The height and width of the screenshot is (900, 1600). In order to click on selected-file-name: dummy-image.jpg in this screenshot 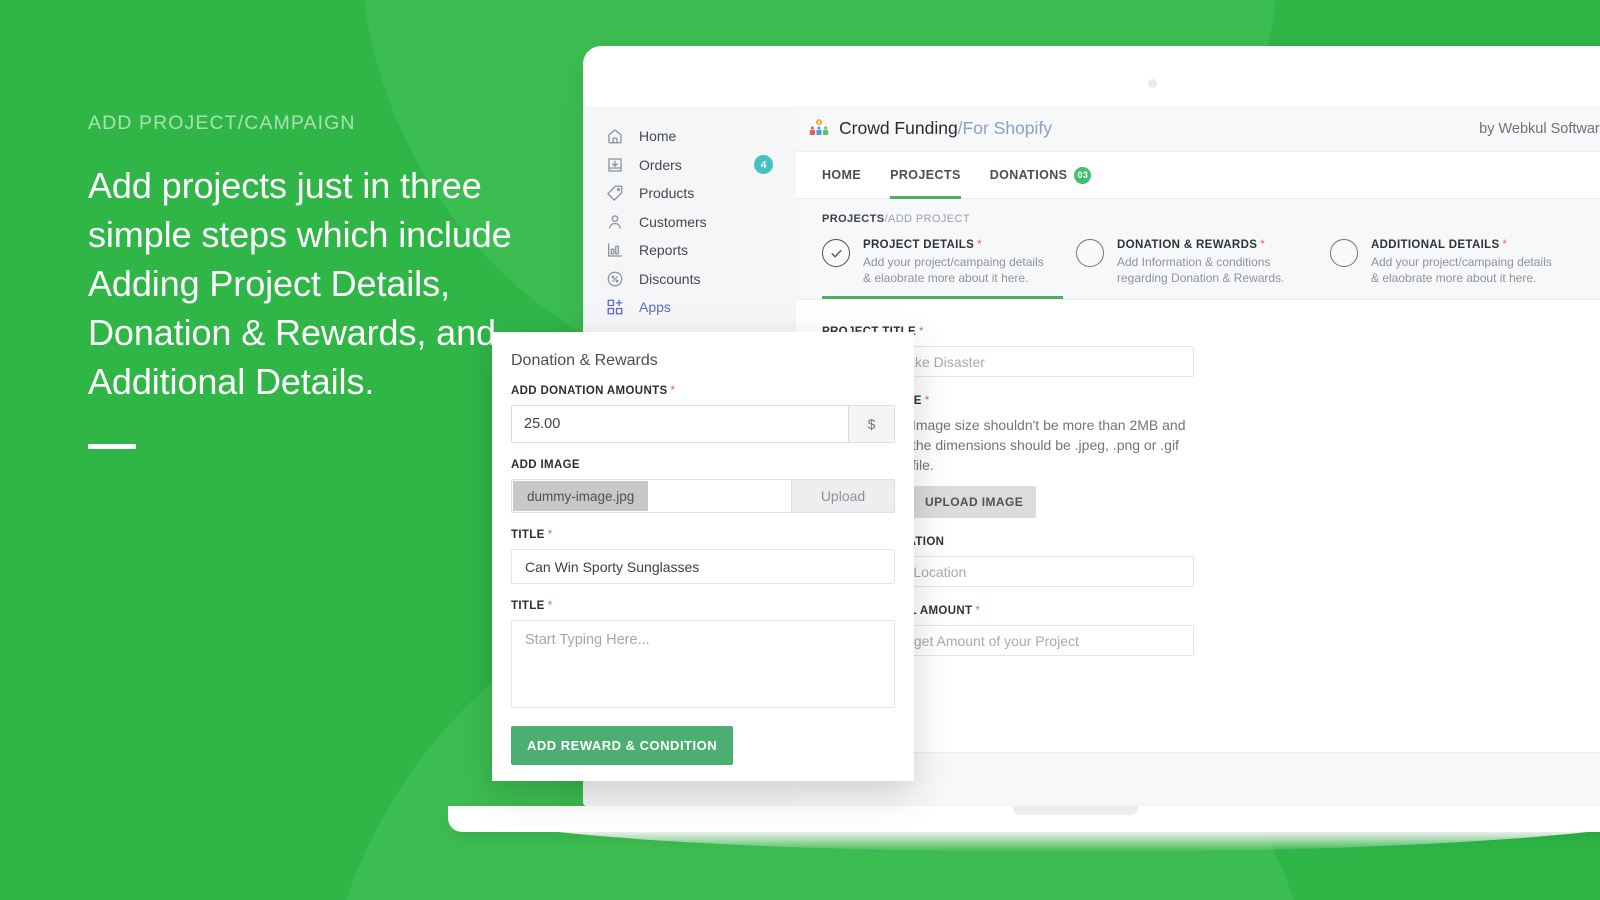, I will do `click(581, 496)`.